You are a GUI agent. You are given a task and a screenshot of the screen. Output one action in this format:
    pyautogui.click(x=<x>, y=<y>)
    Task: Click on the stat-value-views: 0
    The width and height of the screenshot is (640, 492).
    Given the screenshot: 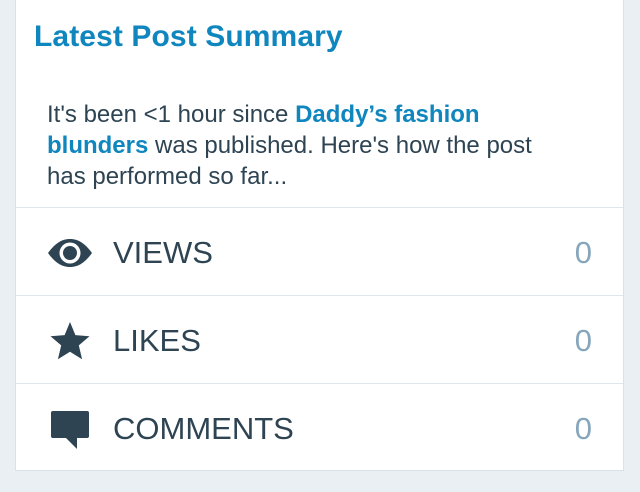 What is the action you would take?
    pyautogui.click(x=583, y=252)
    